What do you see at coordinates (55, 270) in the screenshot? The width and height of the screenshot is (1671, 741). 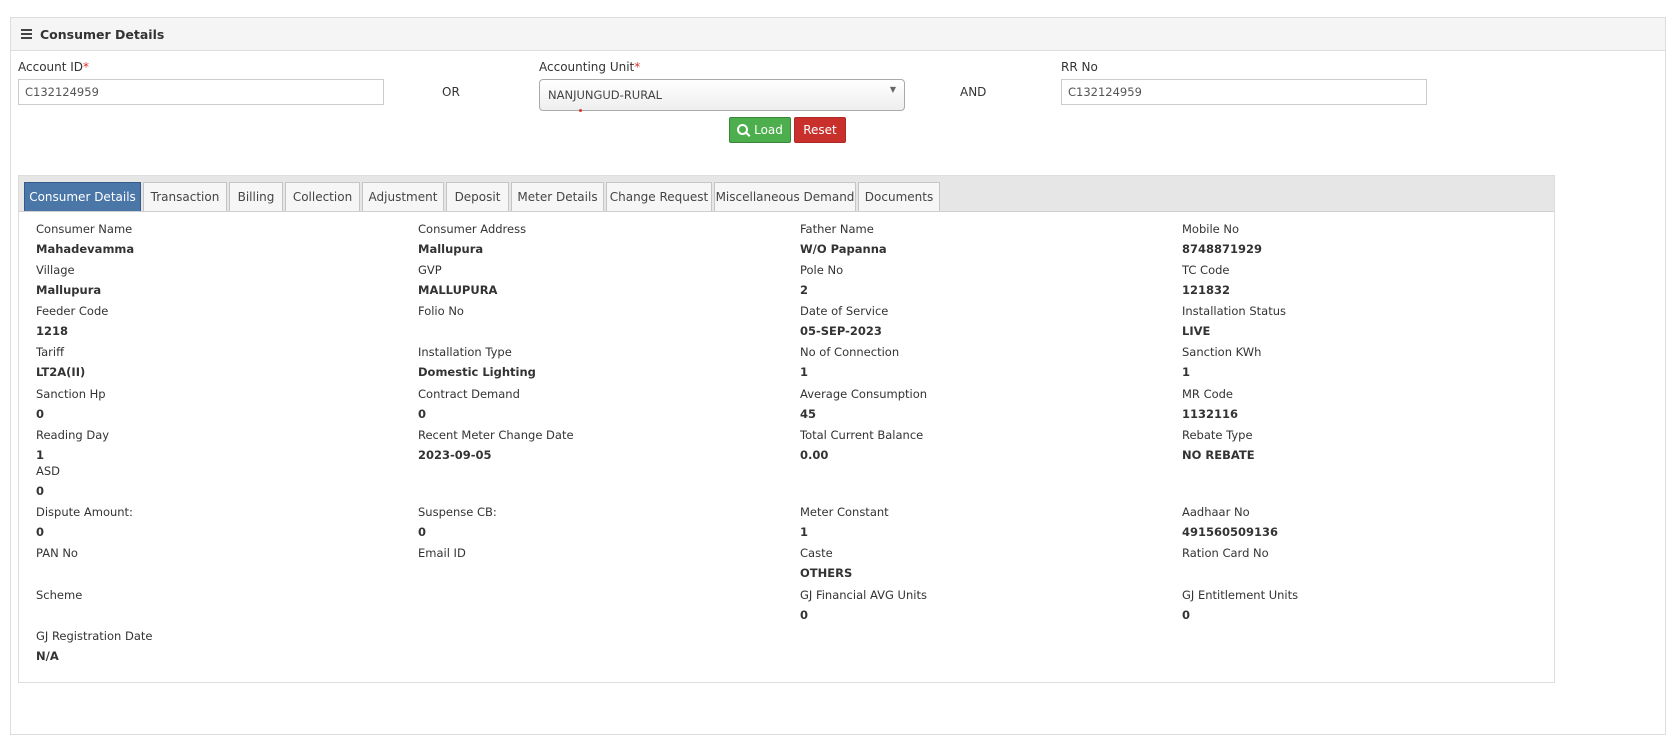 I see `village-label: Village` at bounding box center [55, 270].